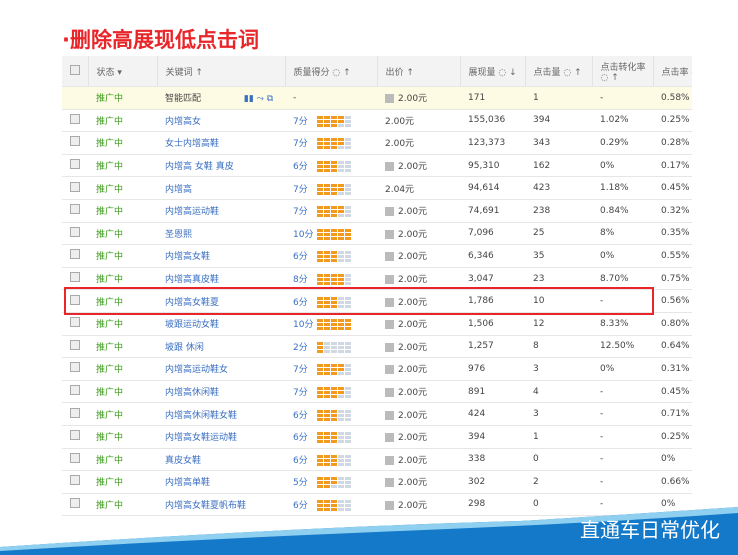 Image resolution: width=738 pixels, height=555 pixels. I want to click on conversion: 0%, so click(622, 166).